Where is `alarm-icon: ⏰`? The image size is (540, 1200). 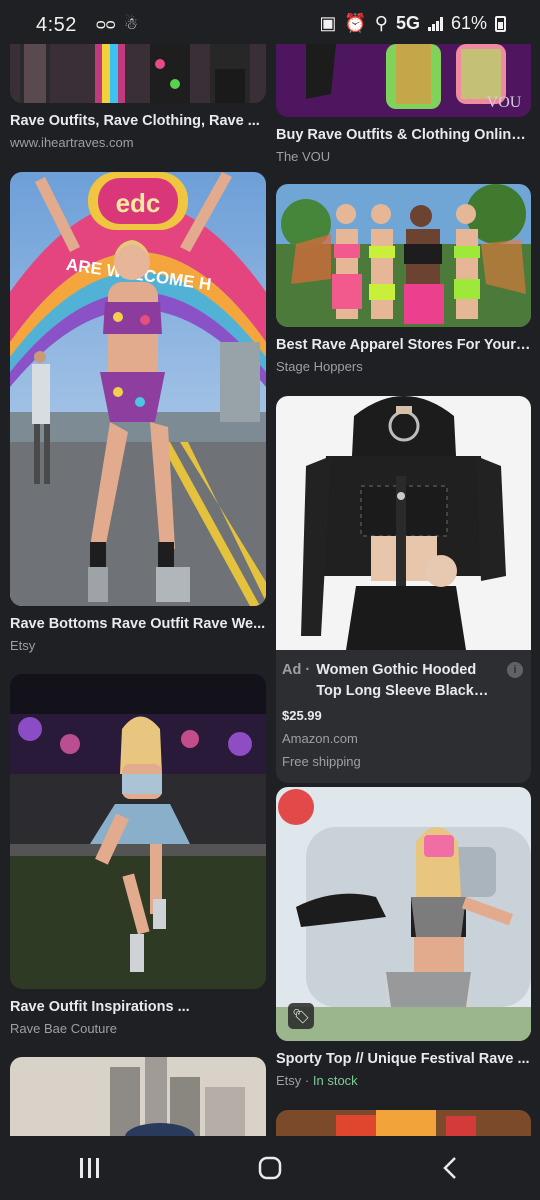 alarm-icon: ⏰ is located at coordinates (355, 23).